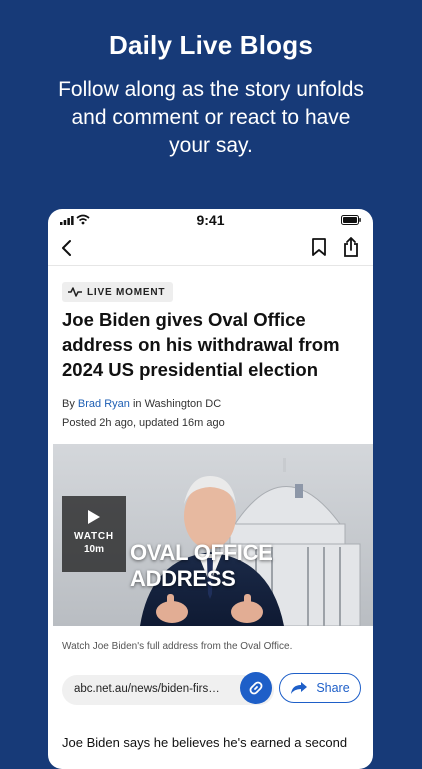  Describe the element at coordinates (67, 248) in the screenshot. I see `chevron-left-icon` at that location.